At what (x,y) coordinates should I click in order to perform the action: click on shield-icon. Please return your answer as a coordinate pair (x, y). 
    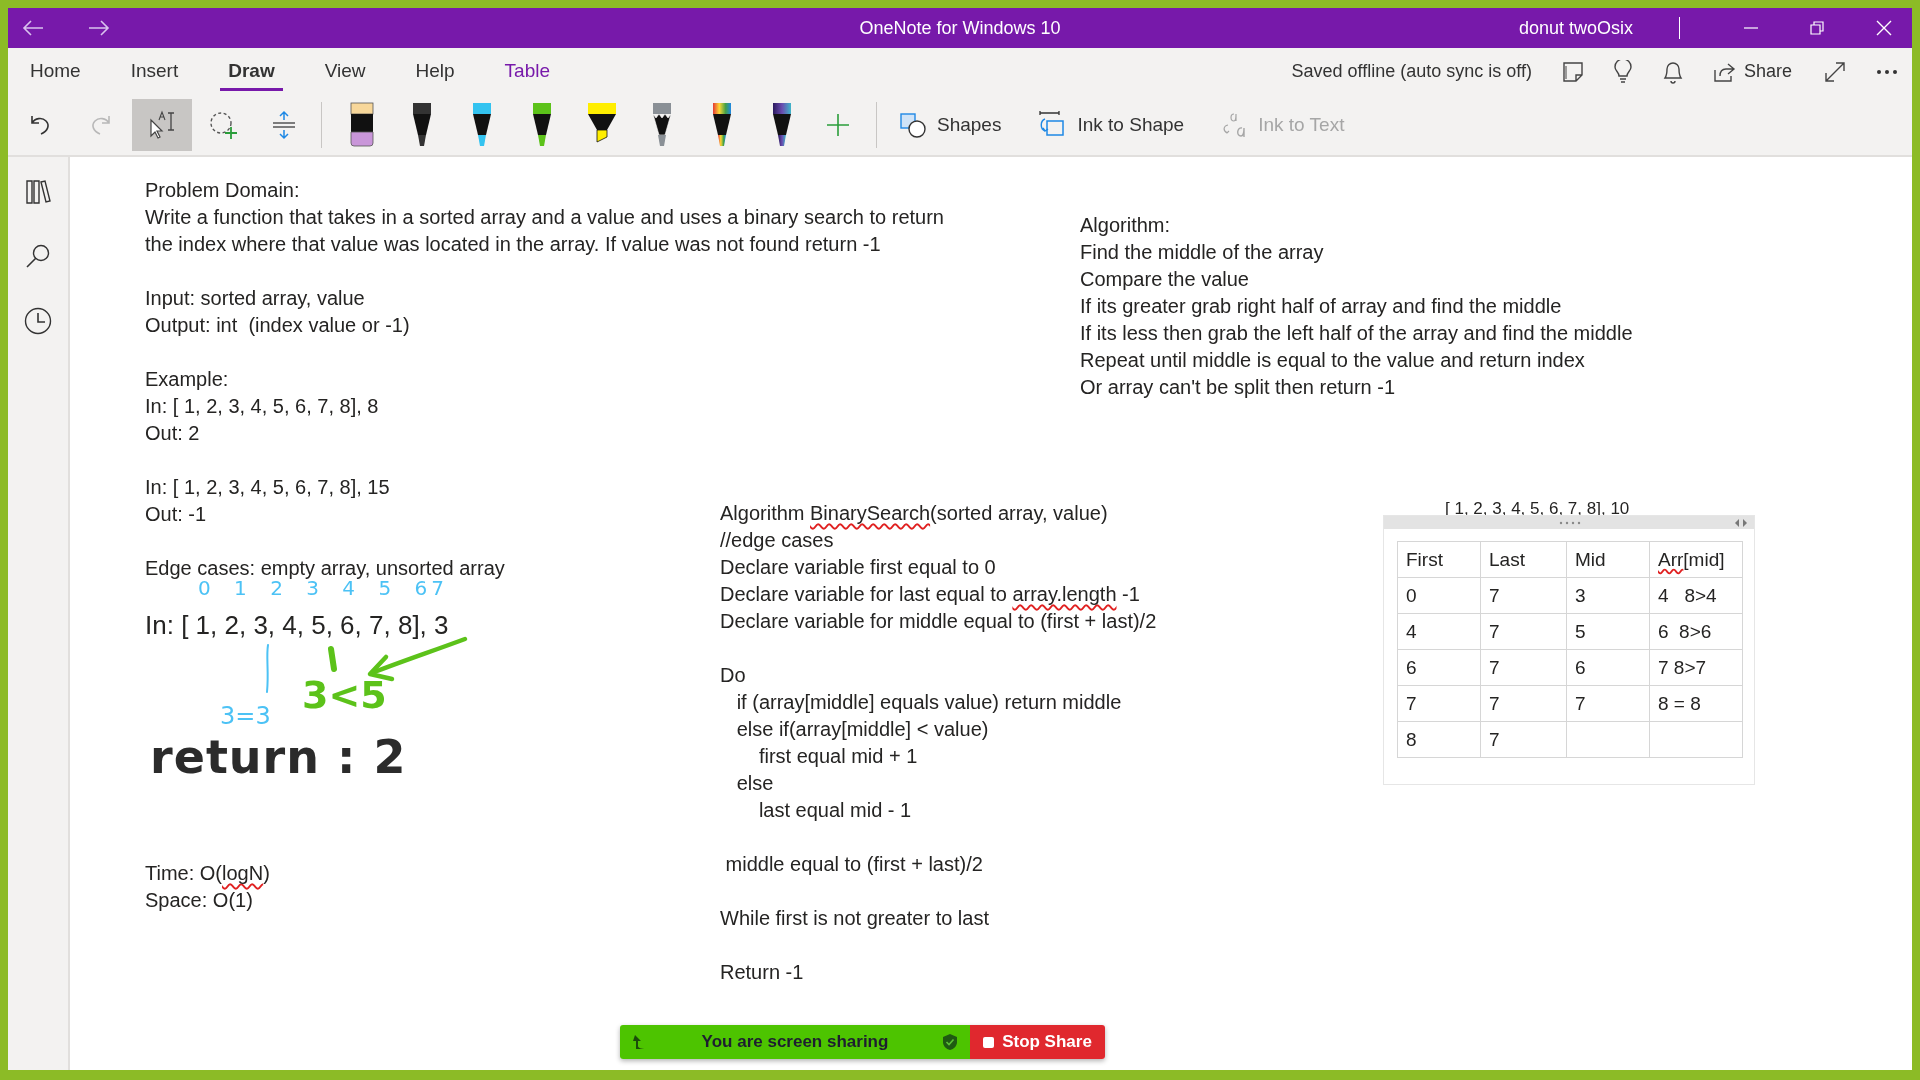
    Looking at the image, I should click on (950, 1042).